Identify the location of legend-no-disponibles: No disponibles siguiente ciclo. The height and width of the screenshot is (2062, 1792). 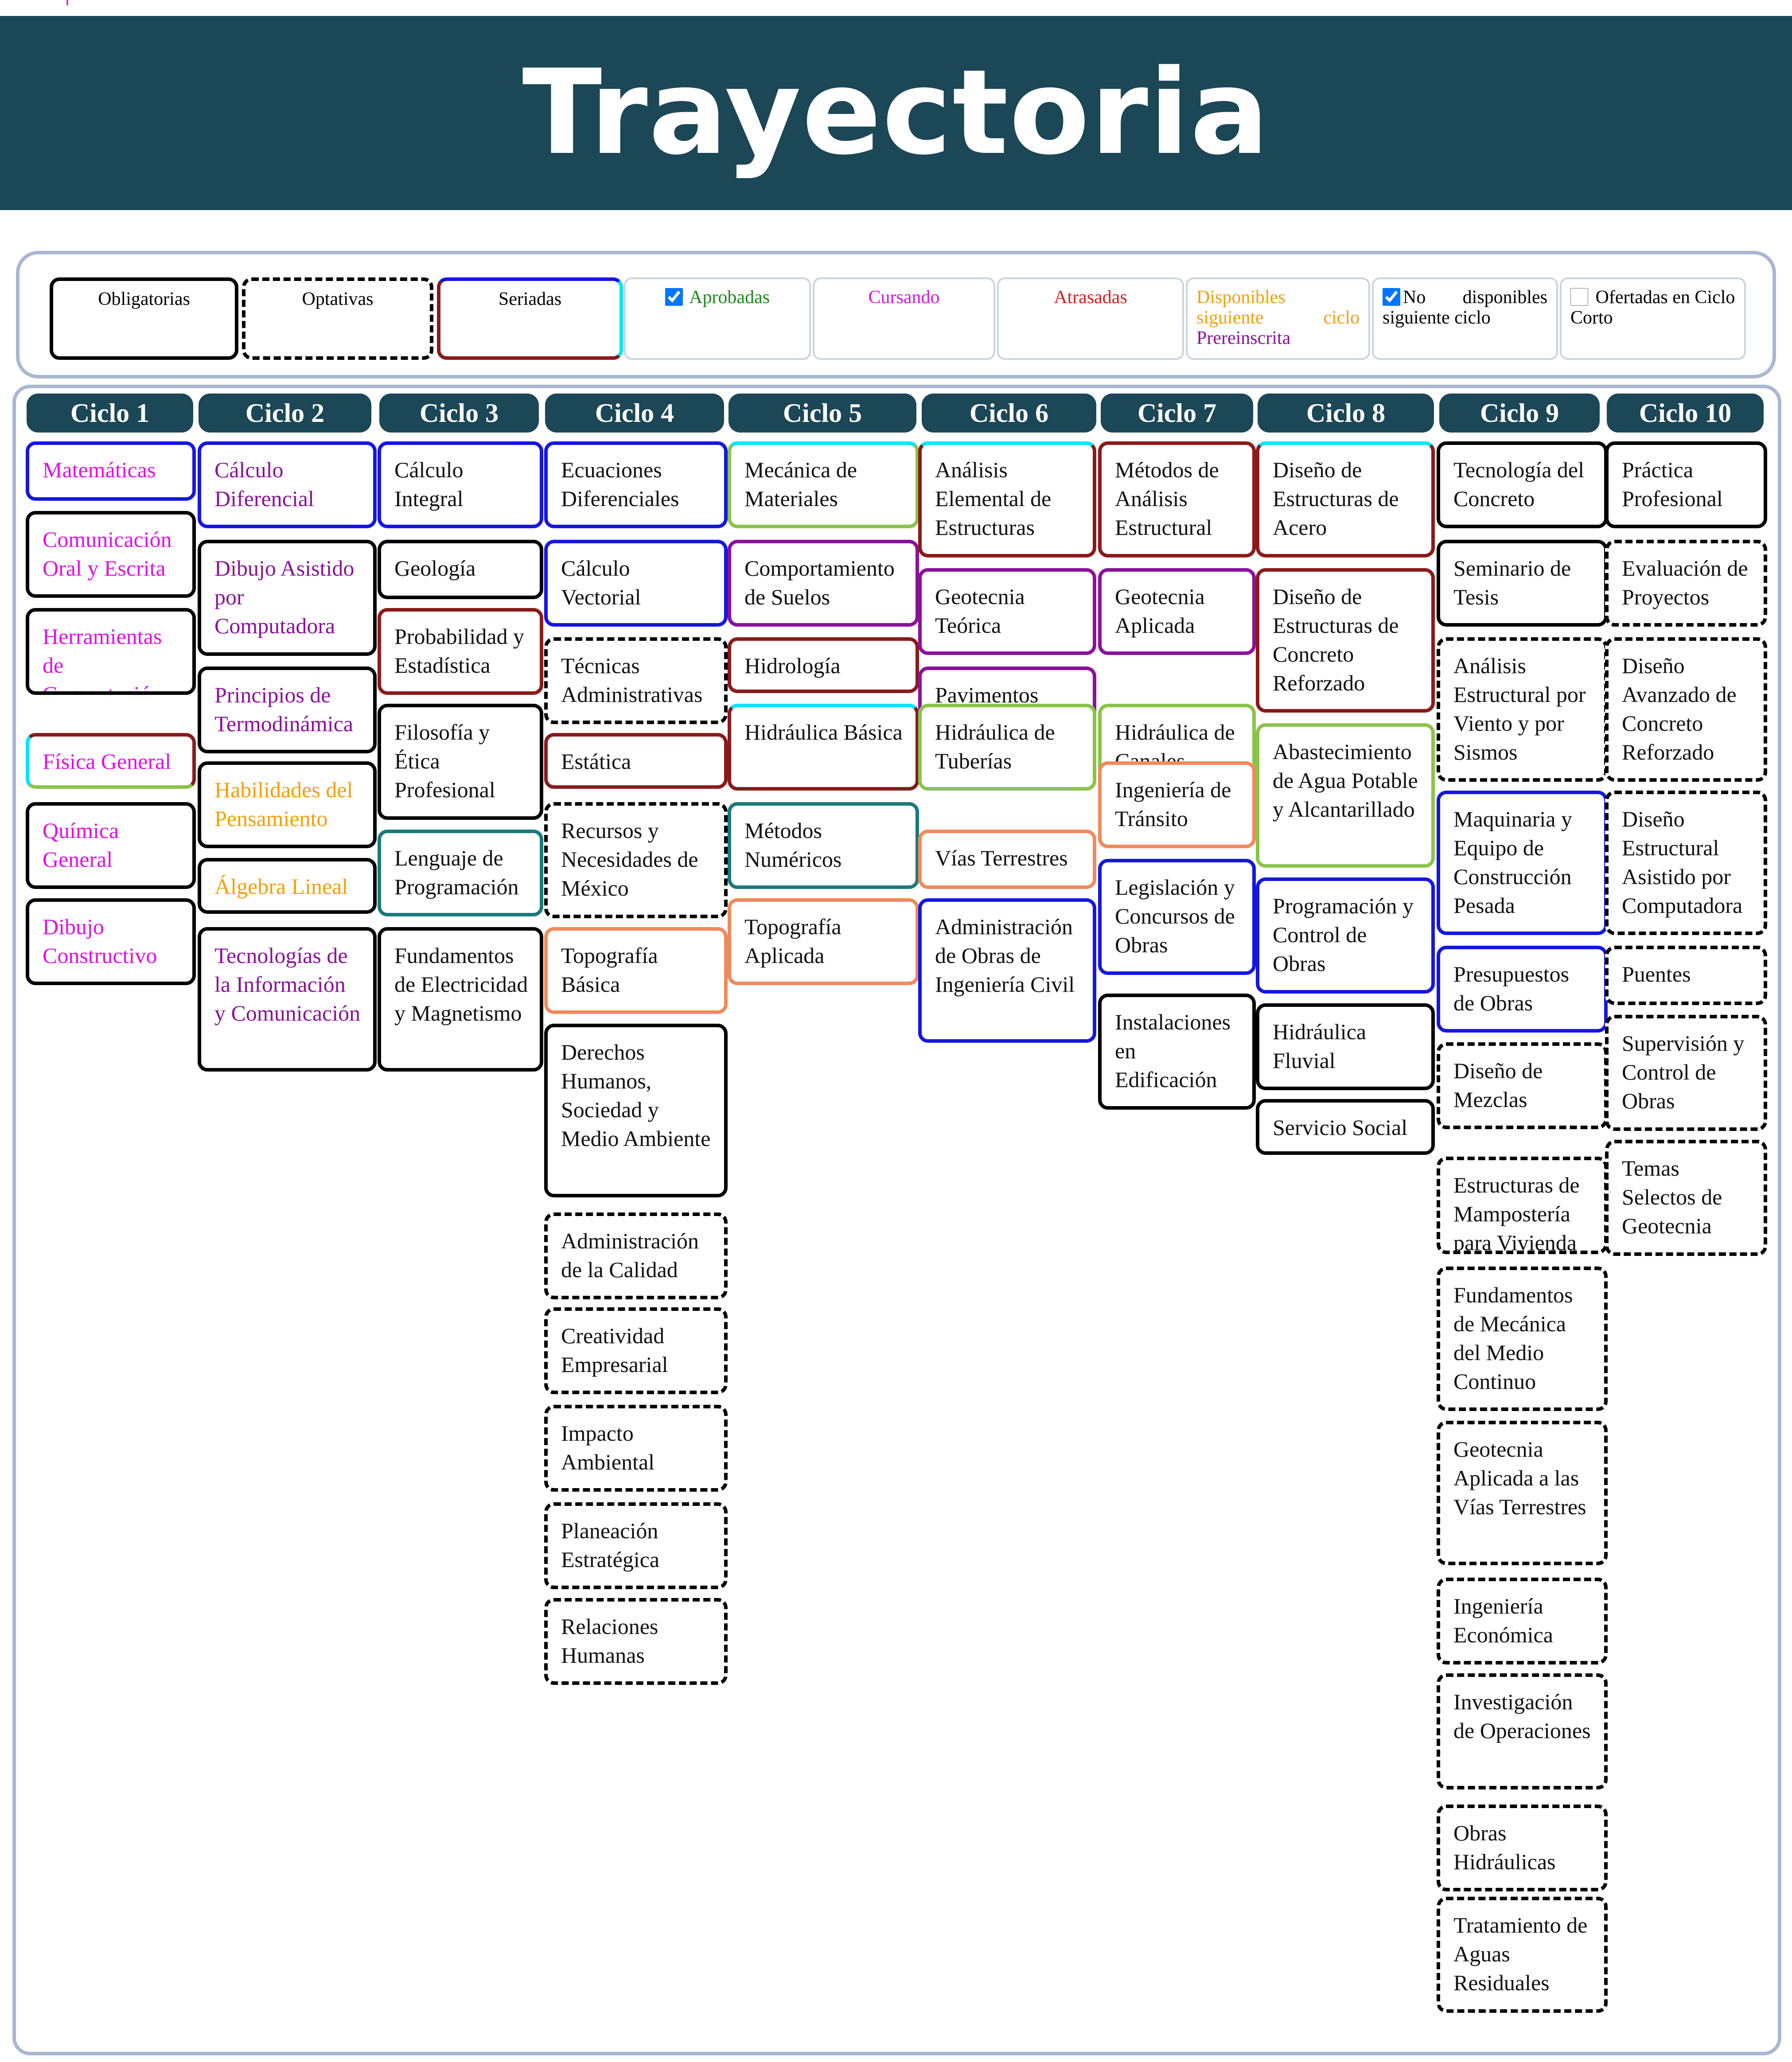
(1465, 318).